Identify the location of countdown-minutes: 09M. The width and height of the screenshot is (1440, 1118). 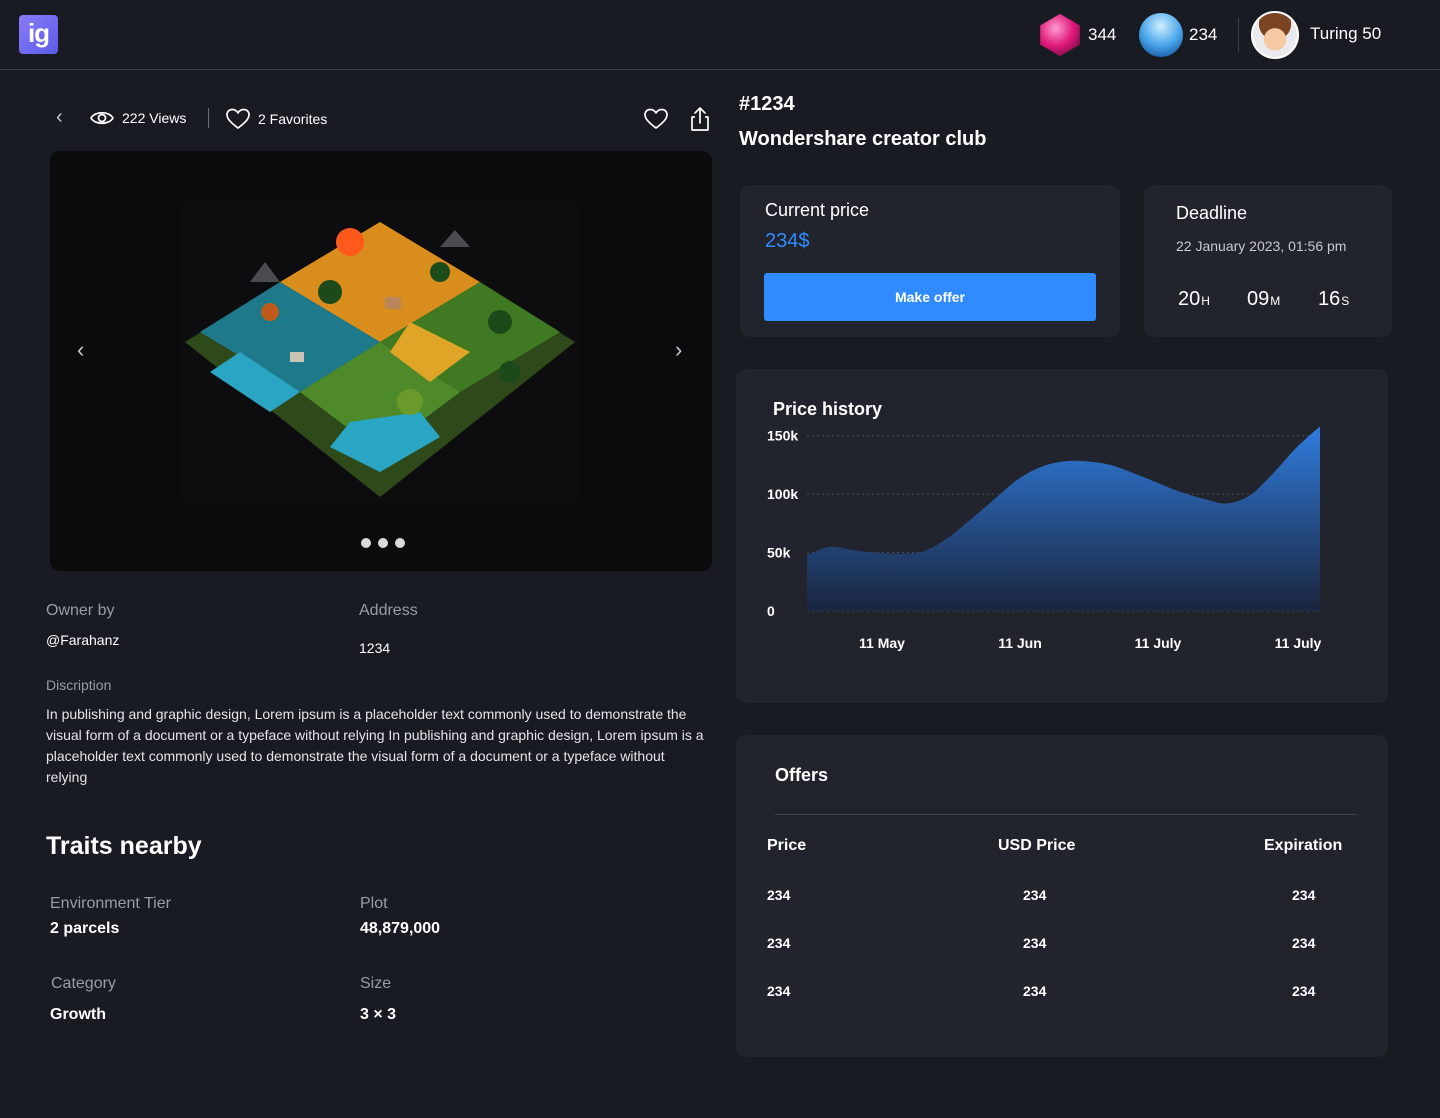
(1264, 299).